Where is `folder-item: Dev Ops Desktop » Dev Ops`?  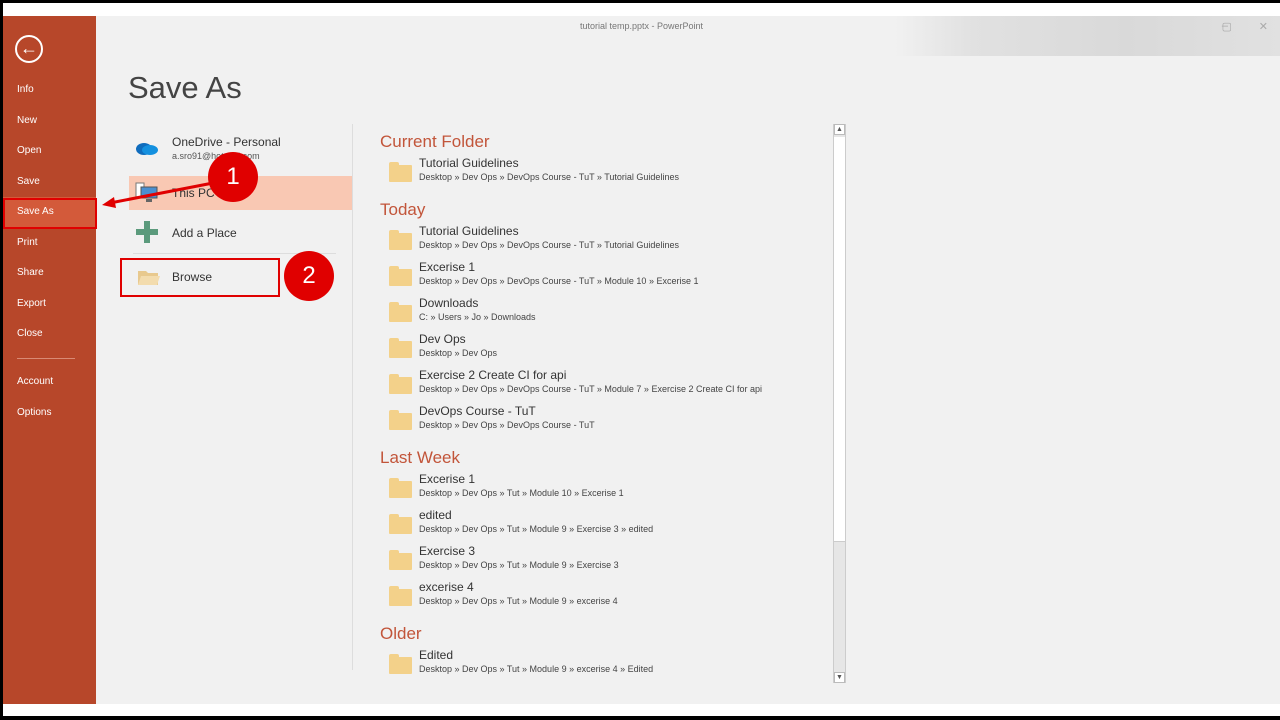 folder-item: Dev Ops Desktop » Dev Ops is located at coordinates (605, 348).